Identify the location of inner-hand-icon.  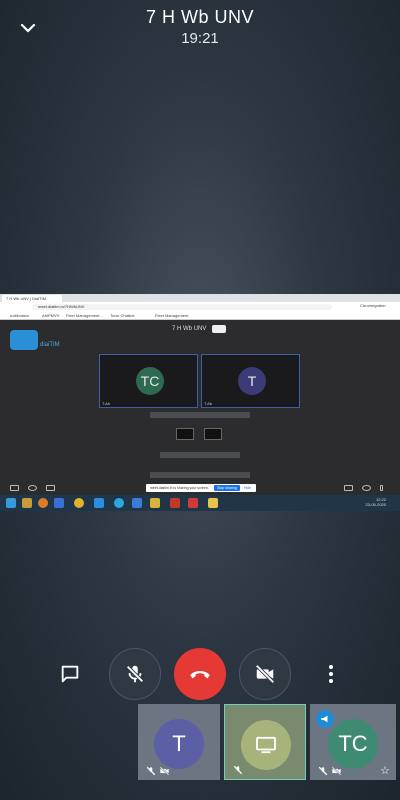
(32, 488).